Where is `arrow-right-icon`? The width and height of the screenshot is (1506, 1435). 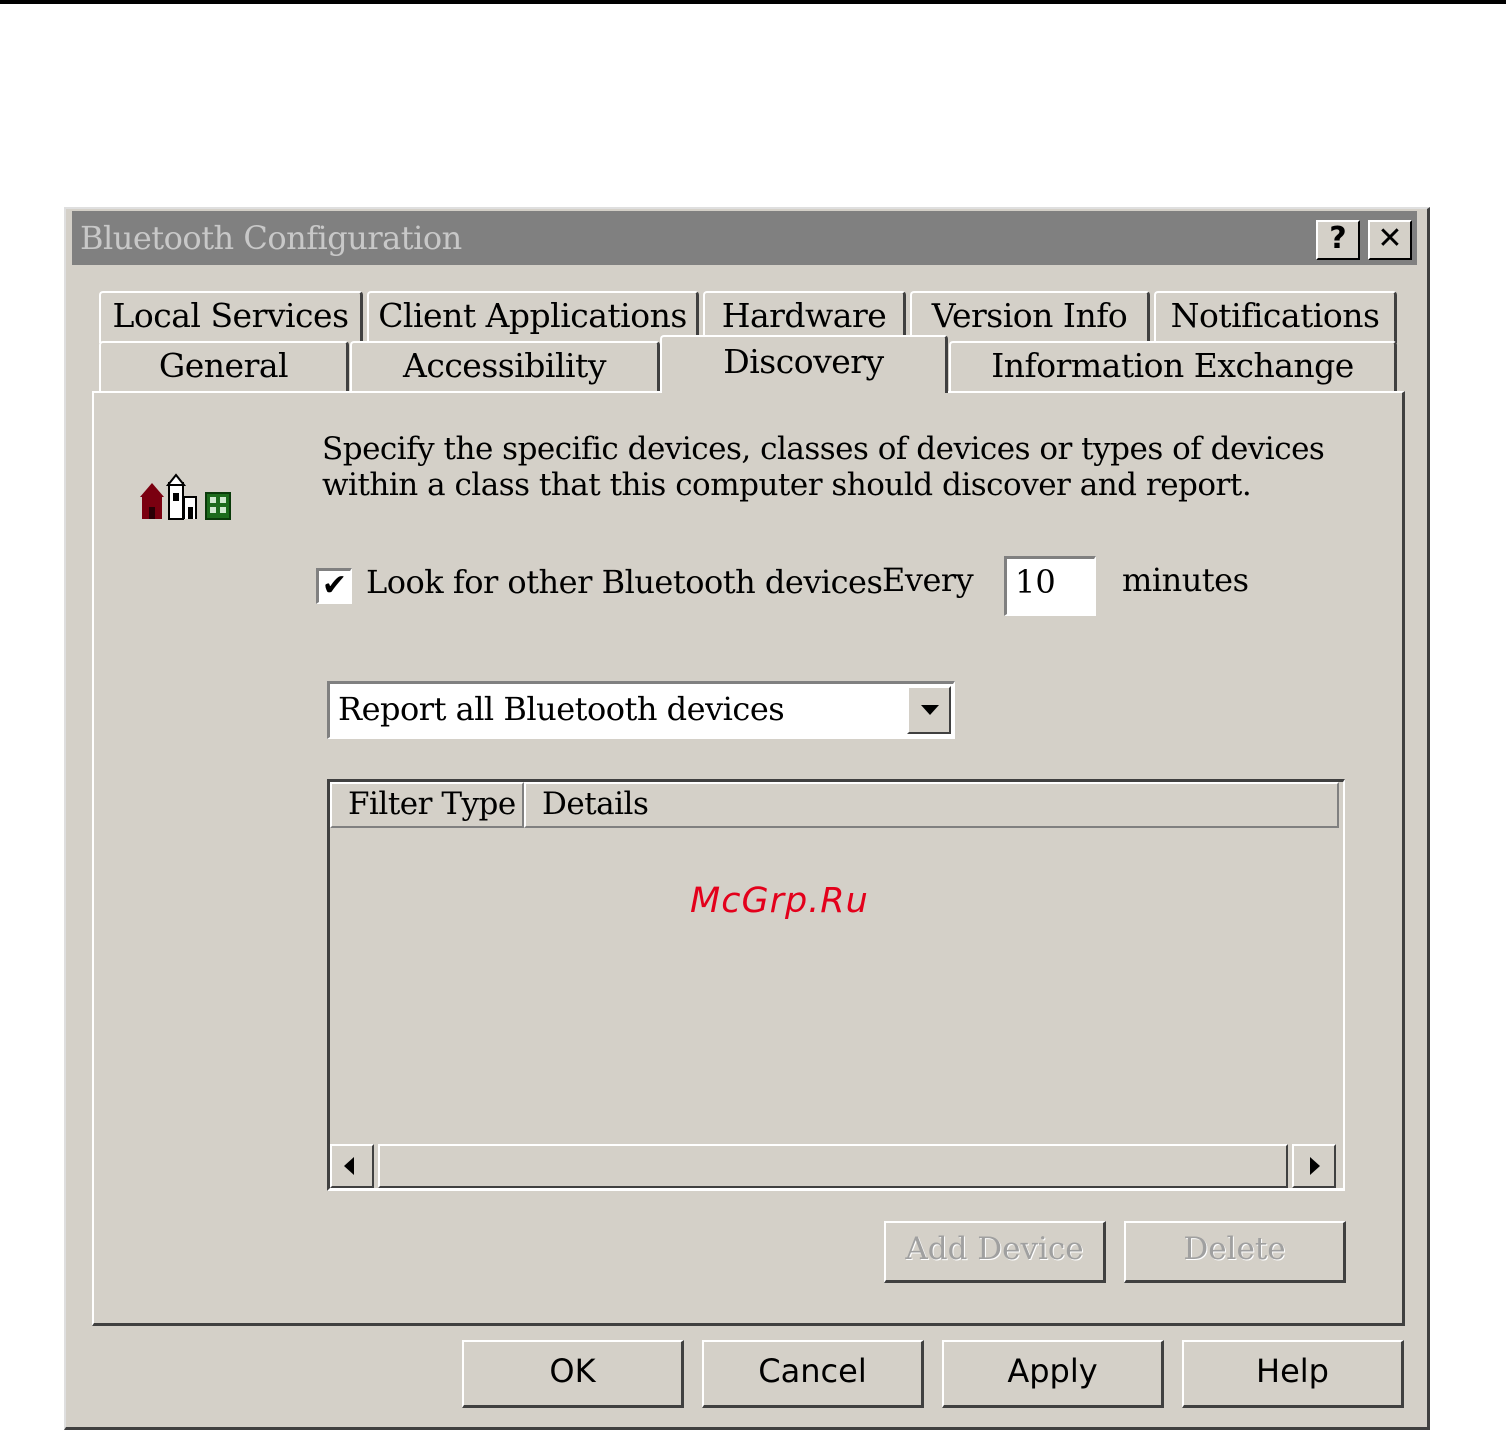 arrow-right-icon is located at coordinates (1315, 1166).